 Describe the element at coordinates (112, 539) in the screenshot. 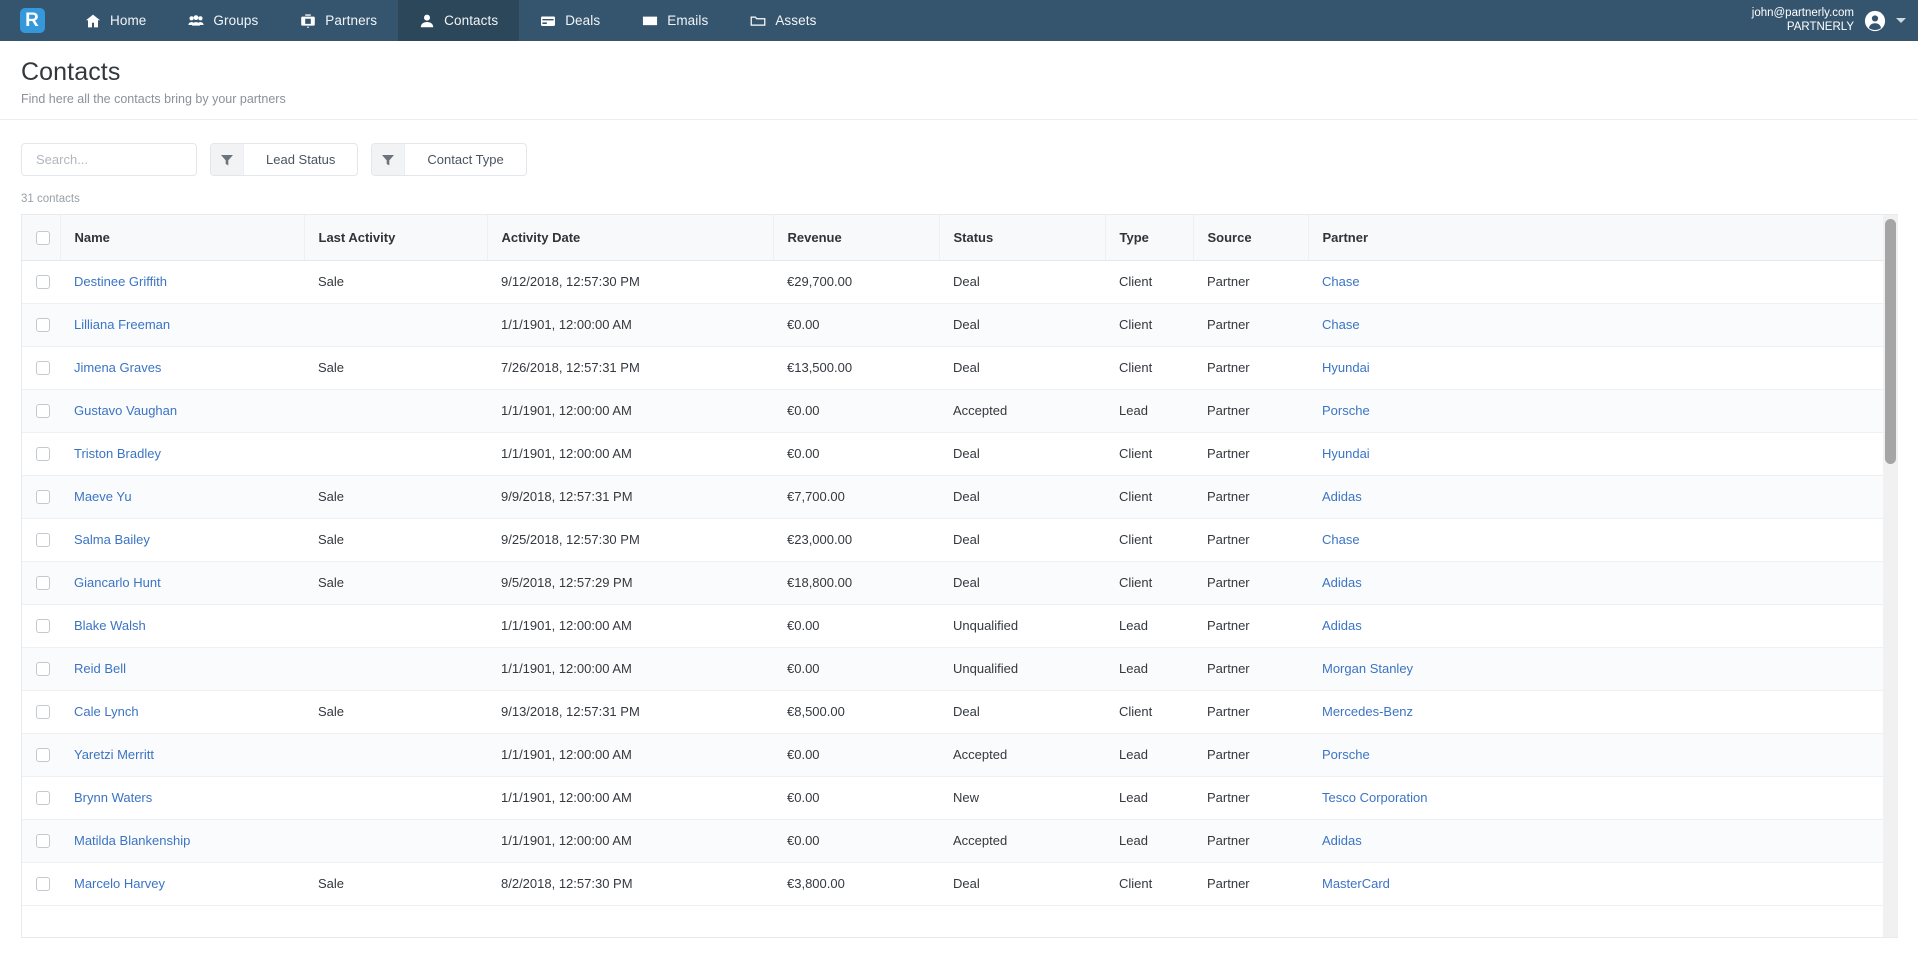

I see `cell-name-link: Salma Bailey` at that location.